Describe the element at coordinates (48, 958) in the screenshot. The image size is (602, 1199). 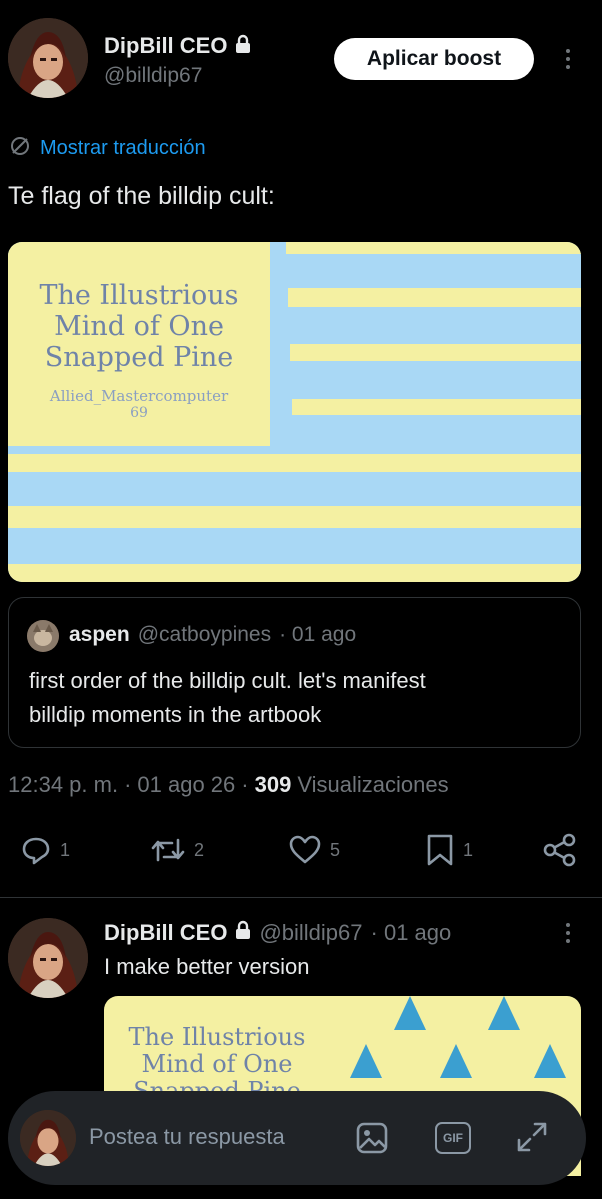
I see `reply-author-avatar` at that location.